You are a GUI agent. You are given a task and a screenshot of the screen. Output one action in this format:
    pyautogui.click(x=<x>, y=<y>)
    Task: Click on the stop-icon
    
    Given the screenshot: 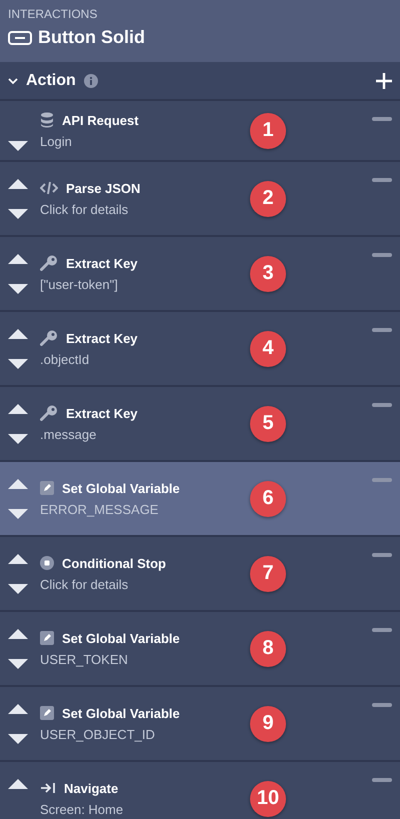 What is the action you would take?
    pyautogui.click(x=47, y=563)
    